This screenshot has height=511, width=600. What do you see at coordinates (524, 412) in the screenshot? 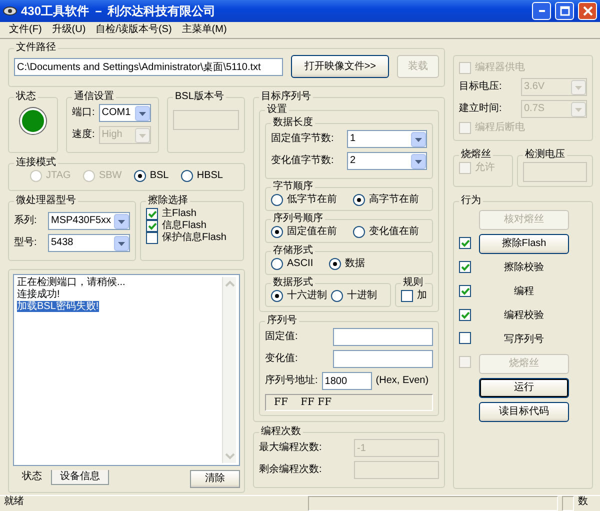
I see `action-button: 读目标代码` at bounding box center [524, 412].